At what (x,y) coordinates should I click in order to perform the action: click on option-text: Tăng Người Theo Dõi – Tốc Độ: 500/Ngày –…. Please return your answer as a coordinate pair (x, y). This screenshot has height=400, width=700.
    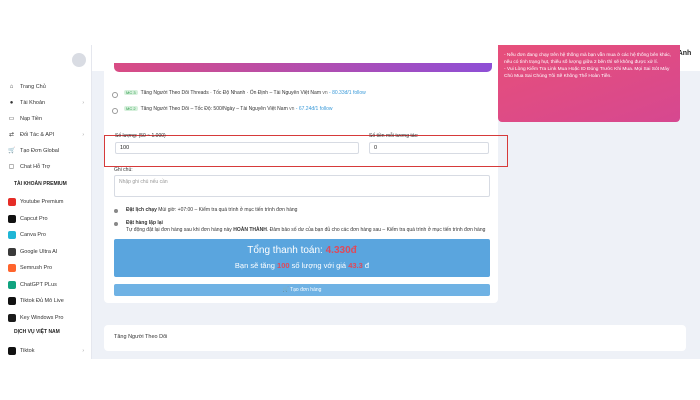
    Looking at the image, I should click on (214, 109).